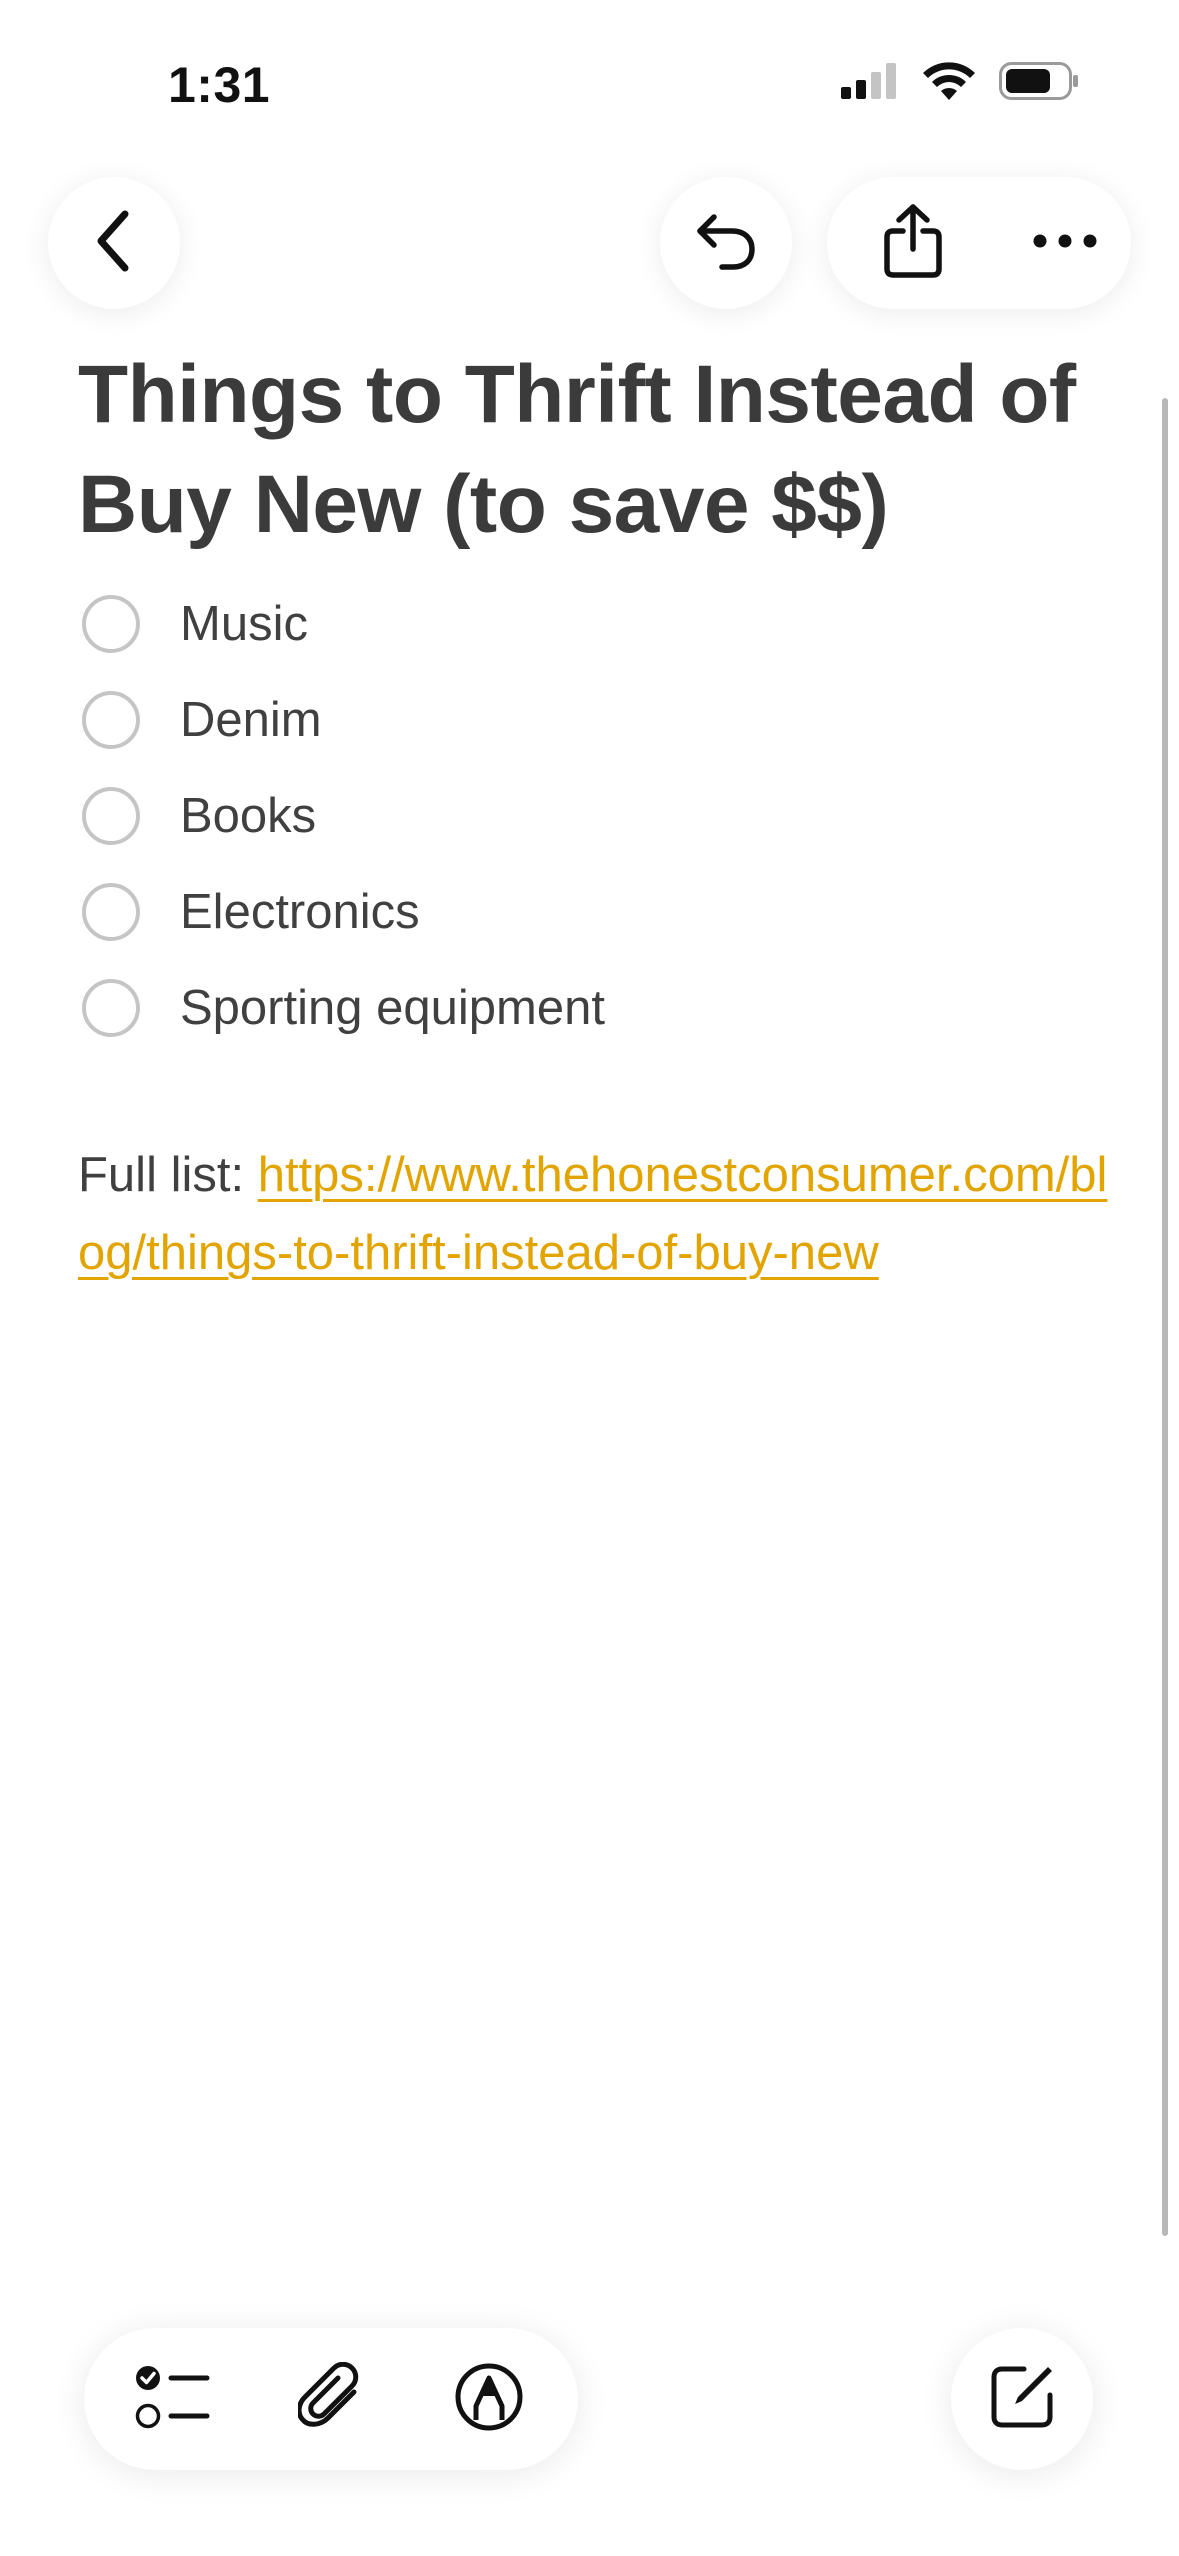  What do you see at coordinates (219, 85) in the screenshot?
I see `status-time: 1:31` at bounding box center [219, 85].